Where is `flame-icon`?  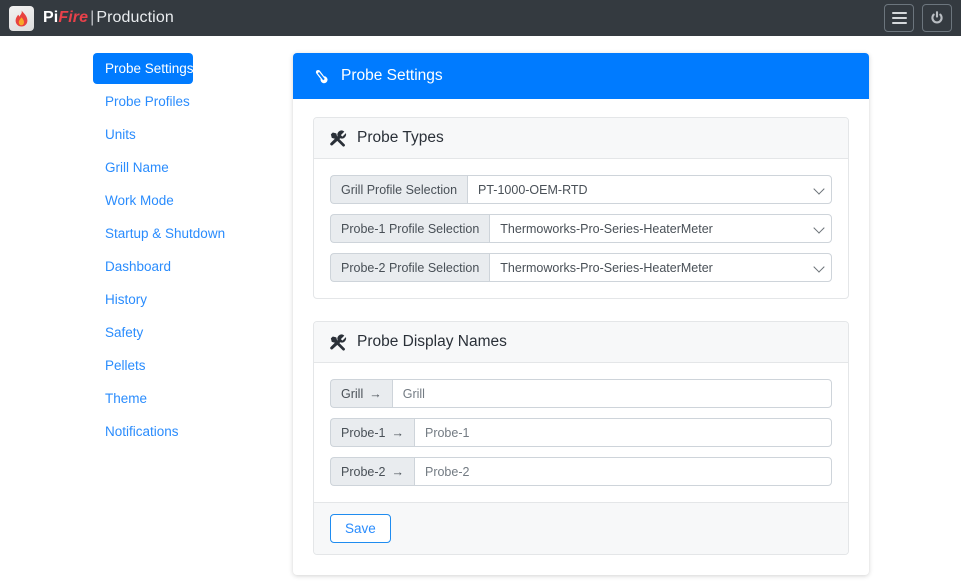
flame-icon is located at coordinates (21, 18).